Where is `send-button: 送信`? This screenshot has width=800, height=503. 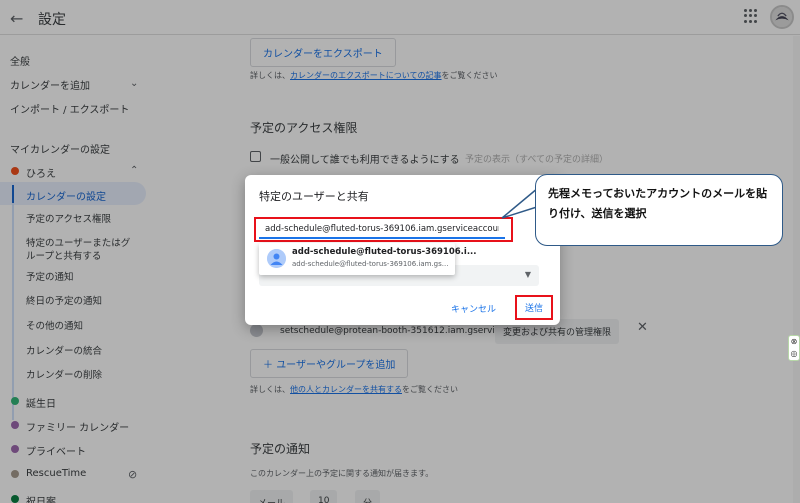 send-button: 送信 is located at coordinates (534, 307).